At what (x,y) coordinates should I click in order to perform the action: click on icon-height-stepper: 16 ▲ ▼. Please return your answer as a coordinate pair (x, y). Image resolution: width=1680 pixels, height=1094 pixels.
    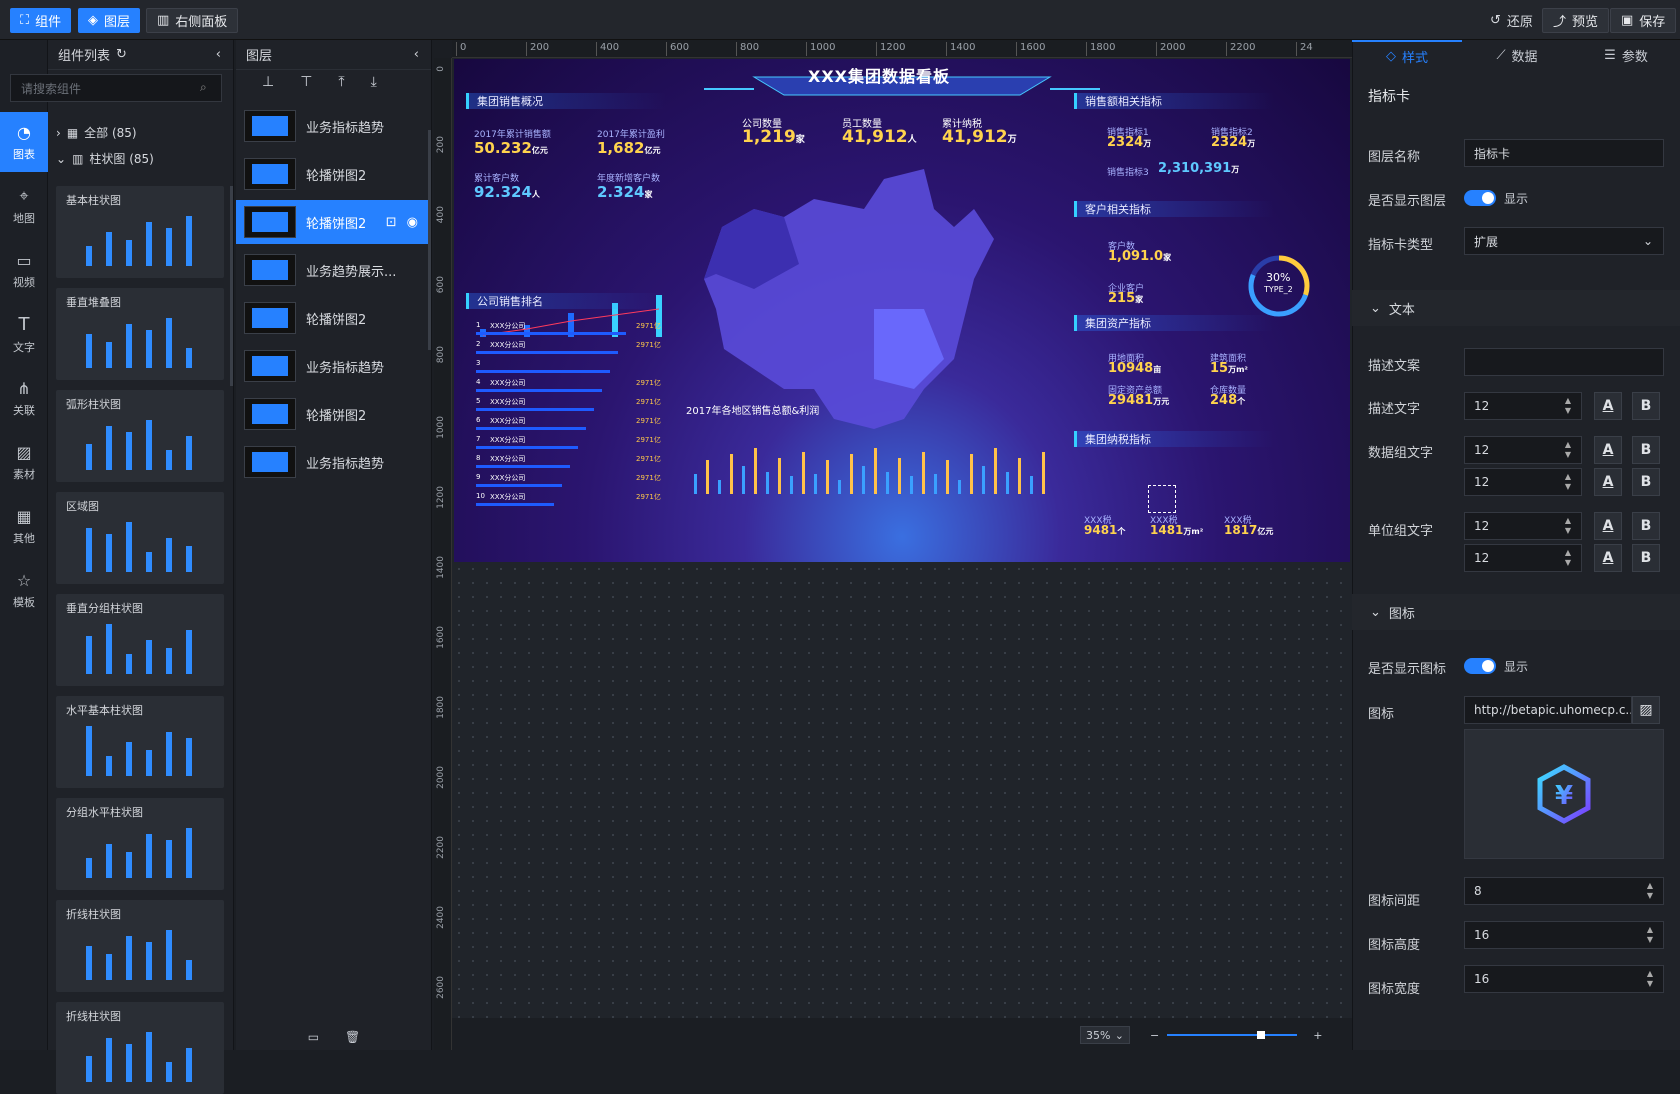
    Looking at the image, I should click on (1564, 935).